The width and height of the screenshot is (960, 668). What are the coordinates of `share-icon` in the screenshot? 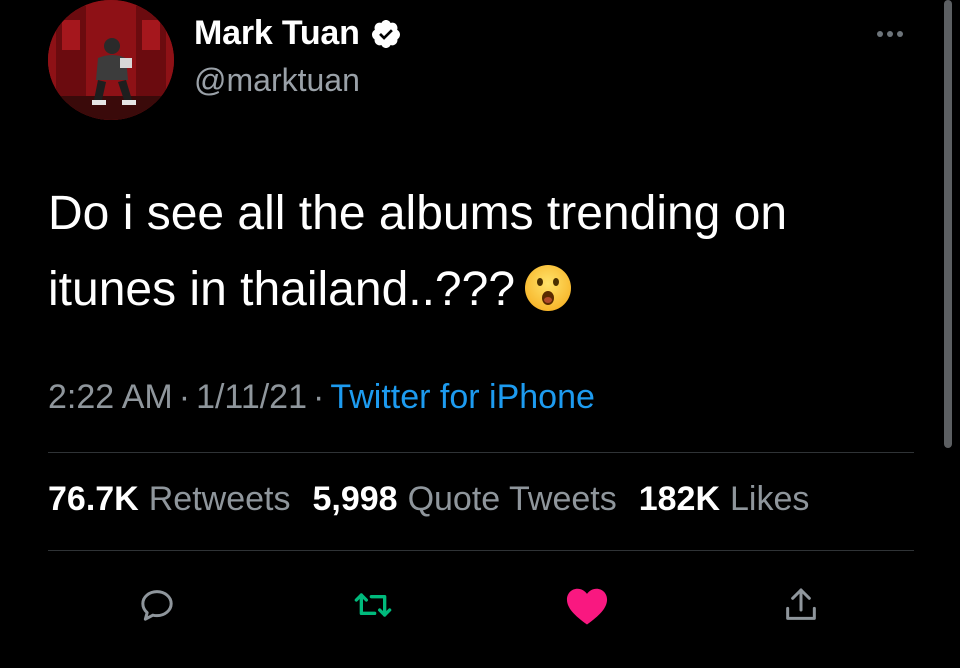 It's located at (801, 604).